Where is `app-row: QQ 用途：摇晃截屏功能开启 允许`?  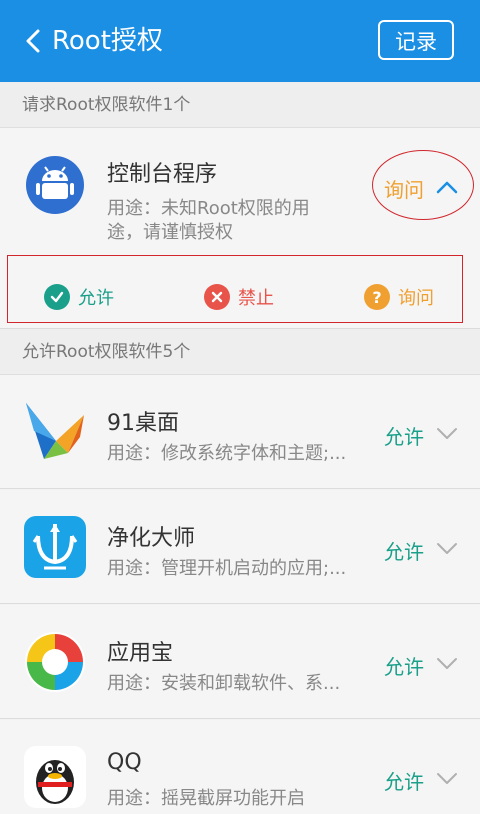
app-row: QQ 用途：摇晃截屏功能开启 允许 is located at coordinates (240, 767).